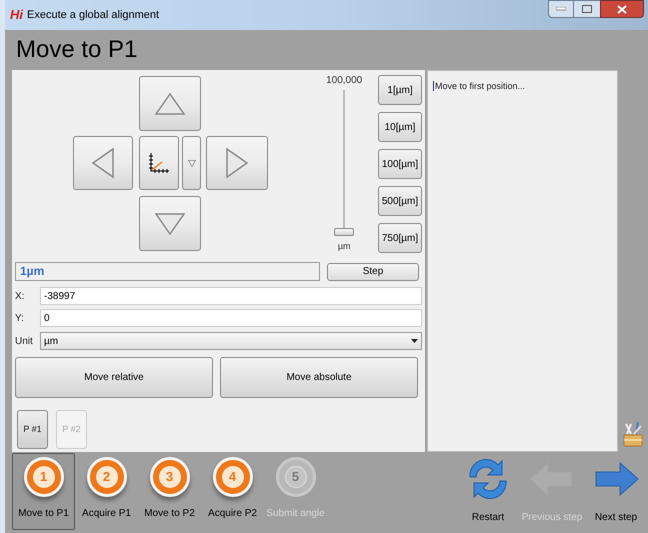 This screenshot has width=648, height=533. I want to click on up-arrow-button, so click(170, 103).